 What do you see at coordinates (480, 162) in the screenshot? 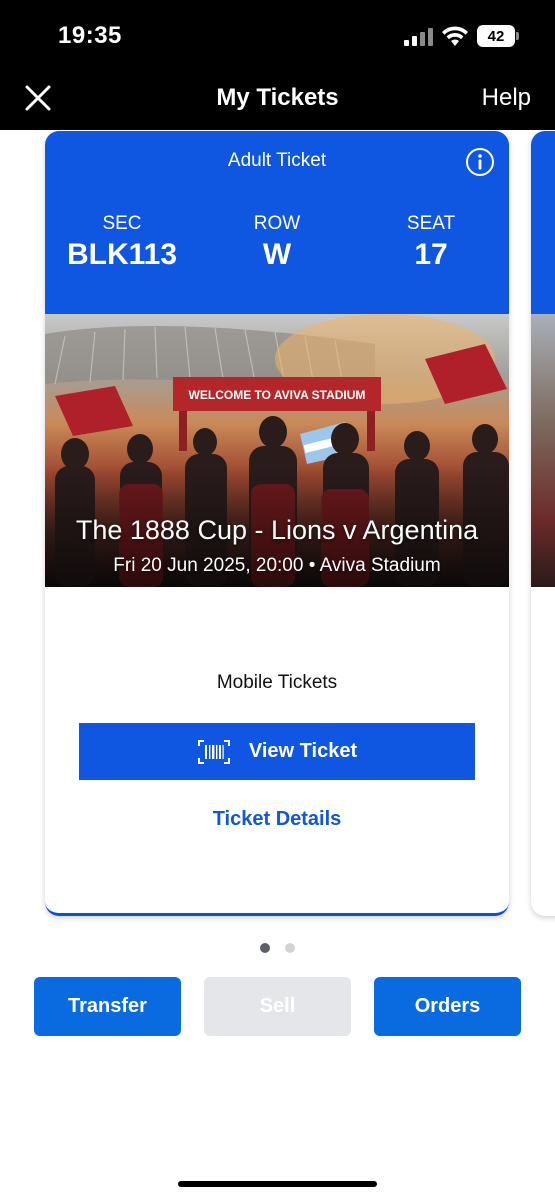
I see `info-icon` at bounding box center [480, 162].